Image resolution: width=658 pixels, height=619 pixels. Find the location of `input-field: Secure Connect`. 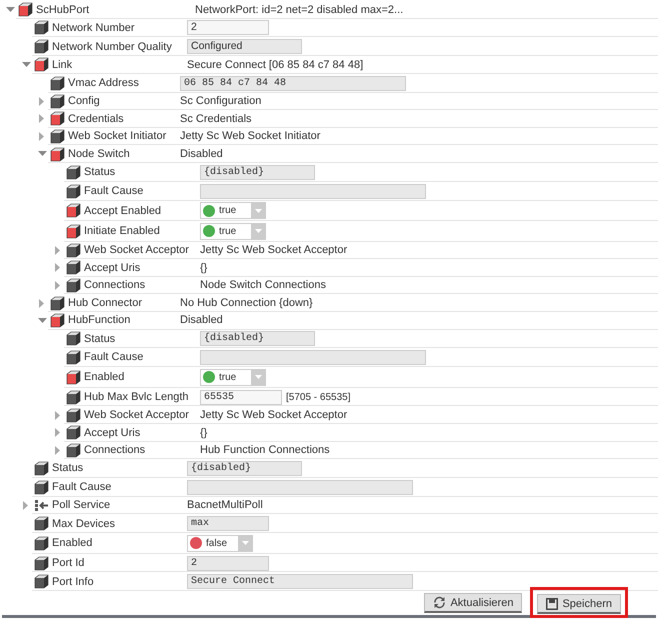

input-field: Secure Connect is located at coordinates (300, 582).